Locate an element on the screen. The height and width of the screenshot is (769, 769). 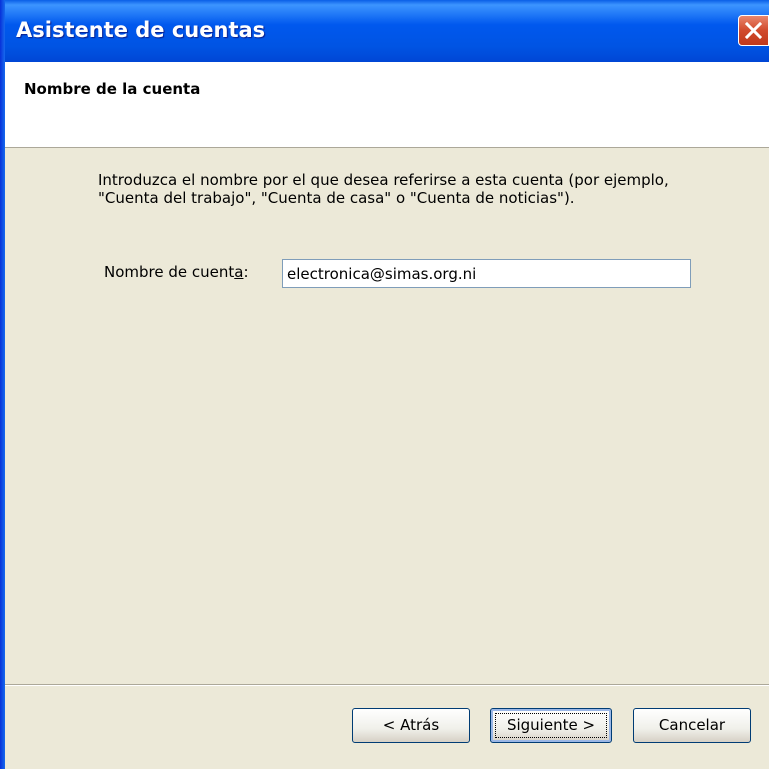
title-bar: Asistente de cuentas is located at coordinates (384, 31).